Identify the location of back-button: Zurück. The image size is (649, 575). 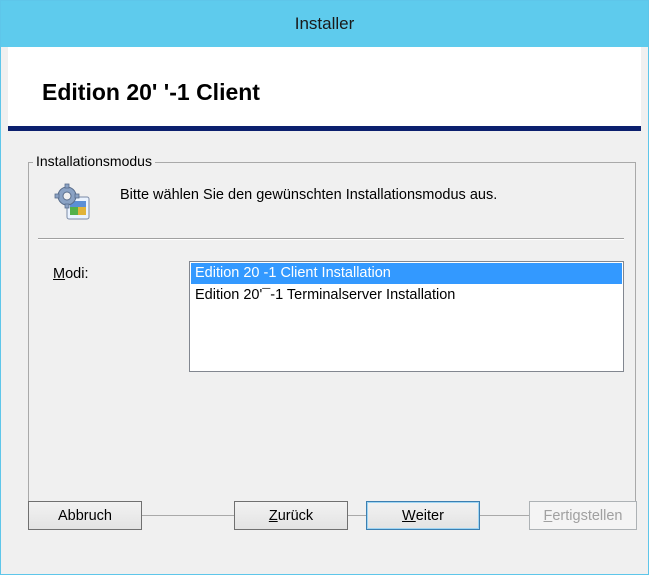
(291, 515).